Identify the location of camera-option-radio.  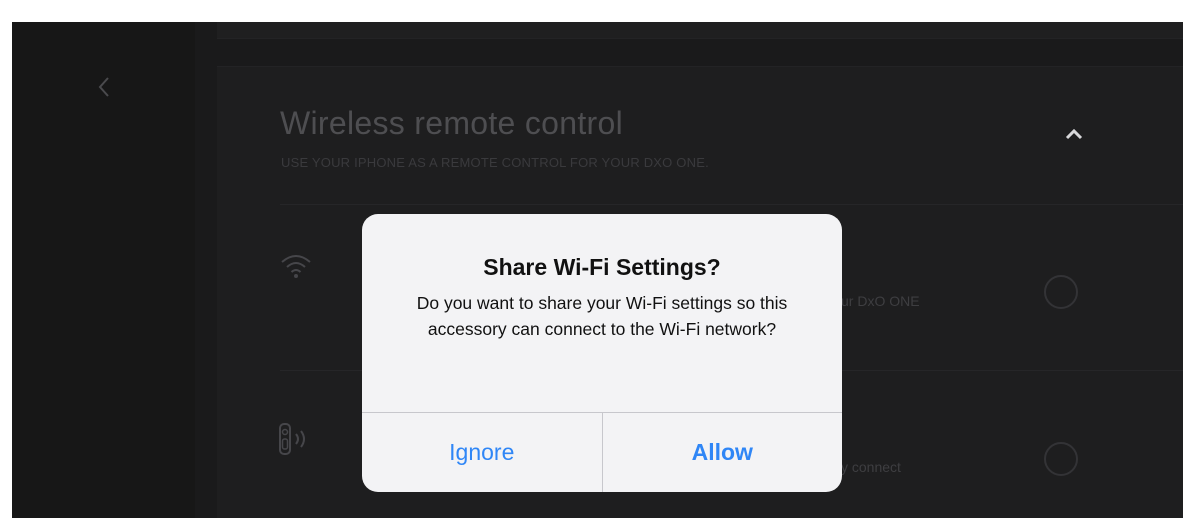
(1061, 459).